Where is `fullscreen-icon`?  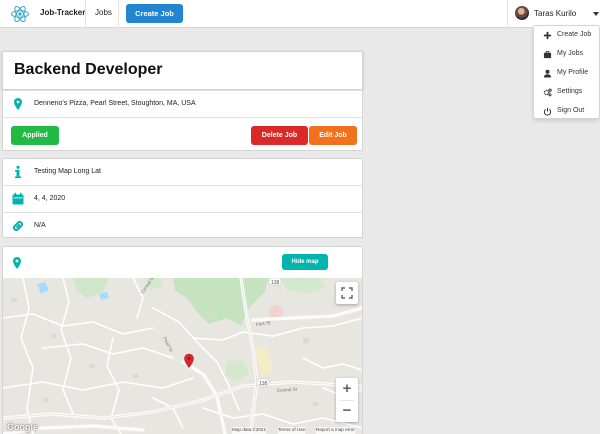 fullscreen-icon is located at coordinates (347, 293).